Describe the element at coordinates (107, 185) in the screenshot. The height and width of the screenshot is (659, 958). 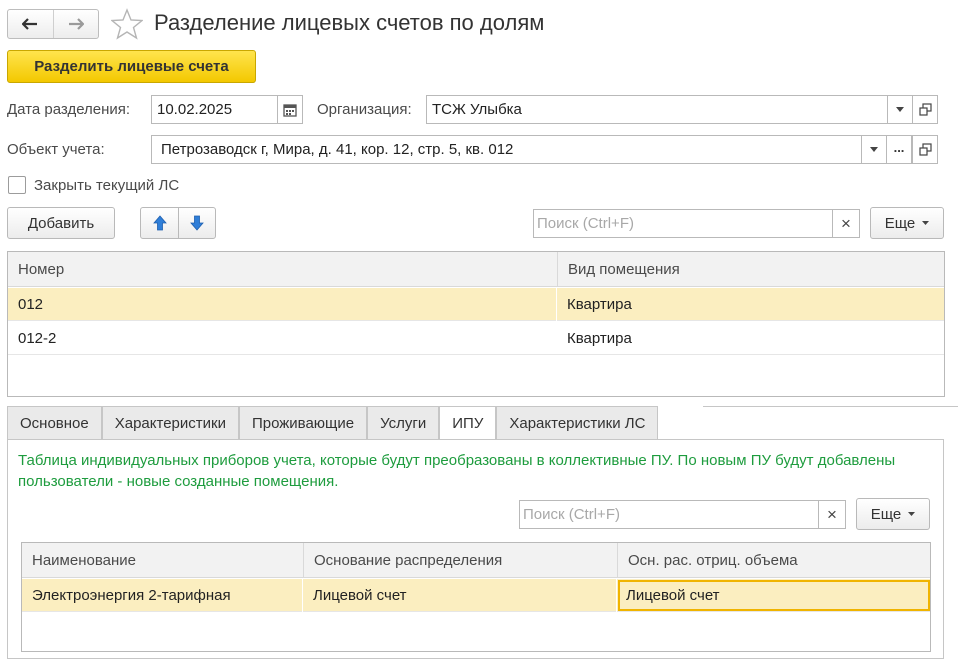
I see `close-ls-label: Закрыть текущий ЛС` at that location.